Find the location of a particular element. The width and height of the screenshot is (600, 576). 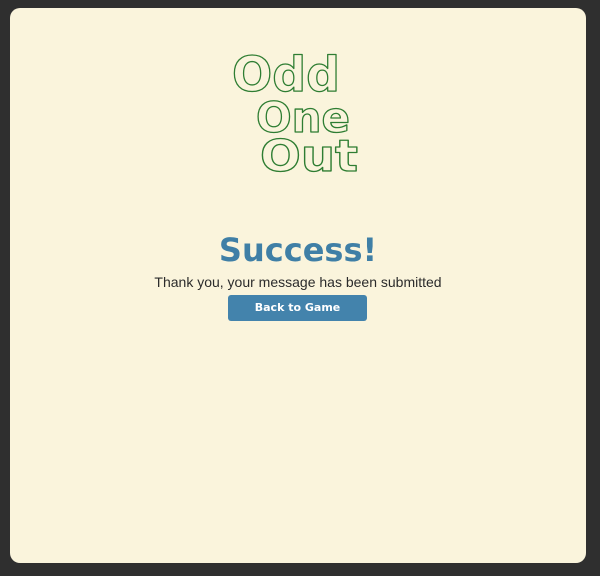

logo-graphic: Odd One Out is located at coordinates (294, 110).